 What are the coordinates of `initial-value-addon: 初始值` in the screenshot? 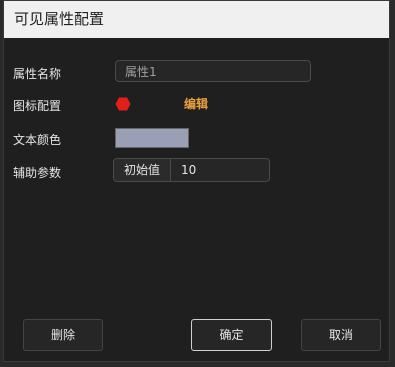 It's located at (142, 170).